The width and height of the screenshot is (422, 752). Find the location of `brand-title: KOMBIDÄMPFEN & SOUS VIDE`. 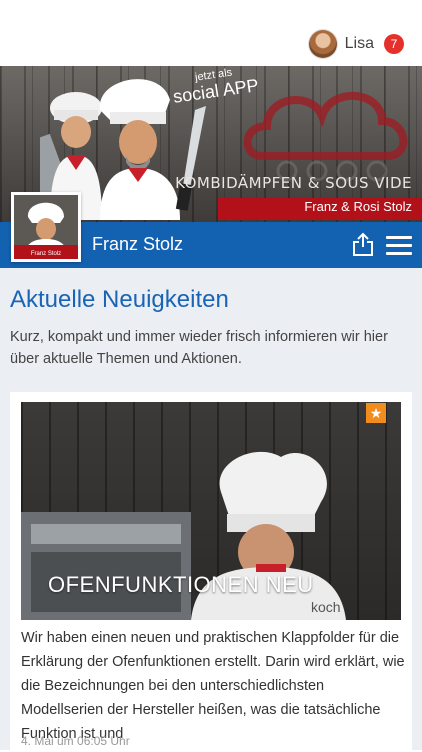

brand-title: KOMBIDÄMPFEN & SOUS VIDE is located at coordinates (293, 183).